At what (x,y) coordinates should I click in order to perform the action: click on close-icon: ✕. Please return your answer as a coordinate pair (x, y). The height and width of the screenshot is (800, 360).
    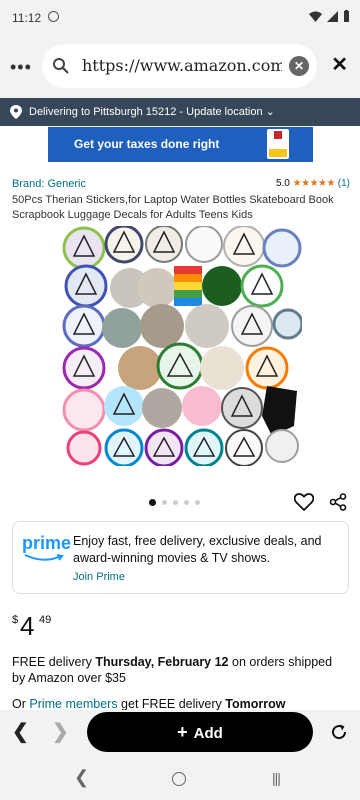
    Looking at the image, I should click on (339, 65).